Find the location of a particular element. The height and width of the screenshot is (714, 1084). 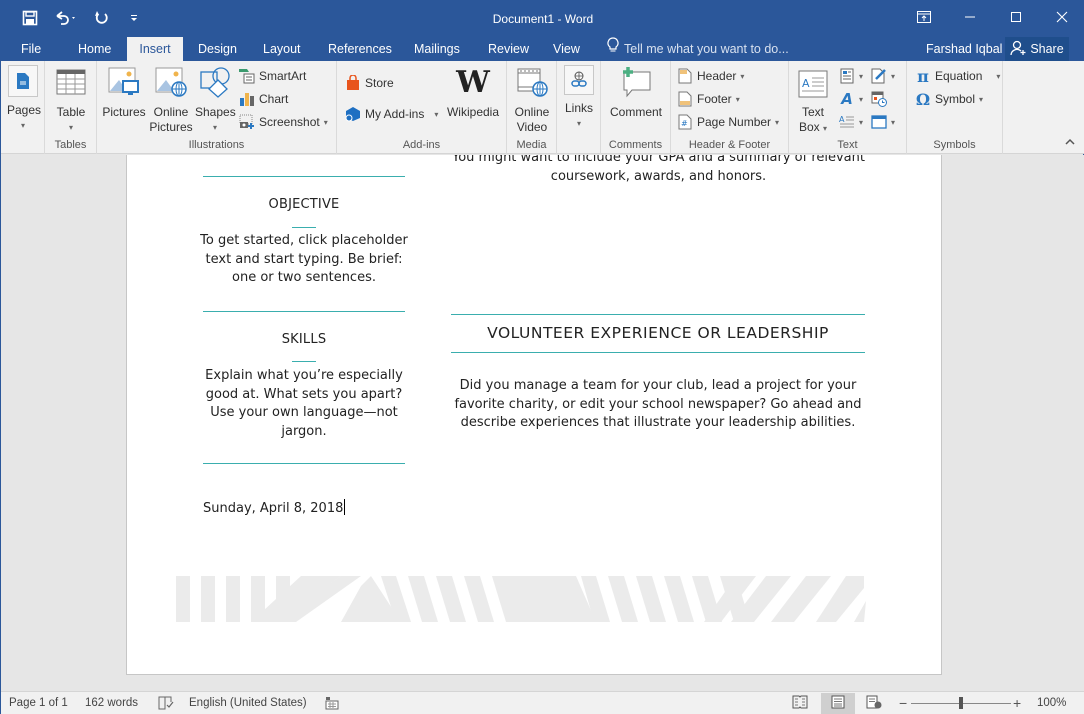

footer-label: Footer is located at coordinates (714, 99).